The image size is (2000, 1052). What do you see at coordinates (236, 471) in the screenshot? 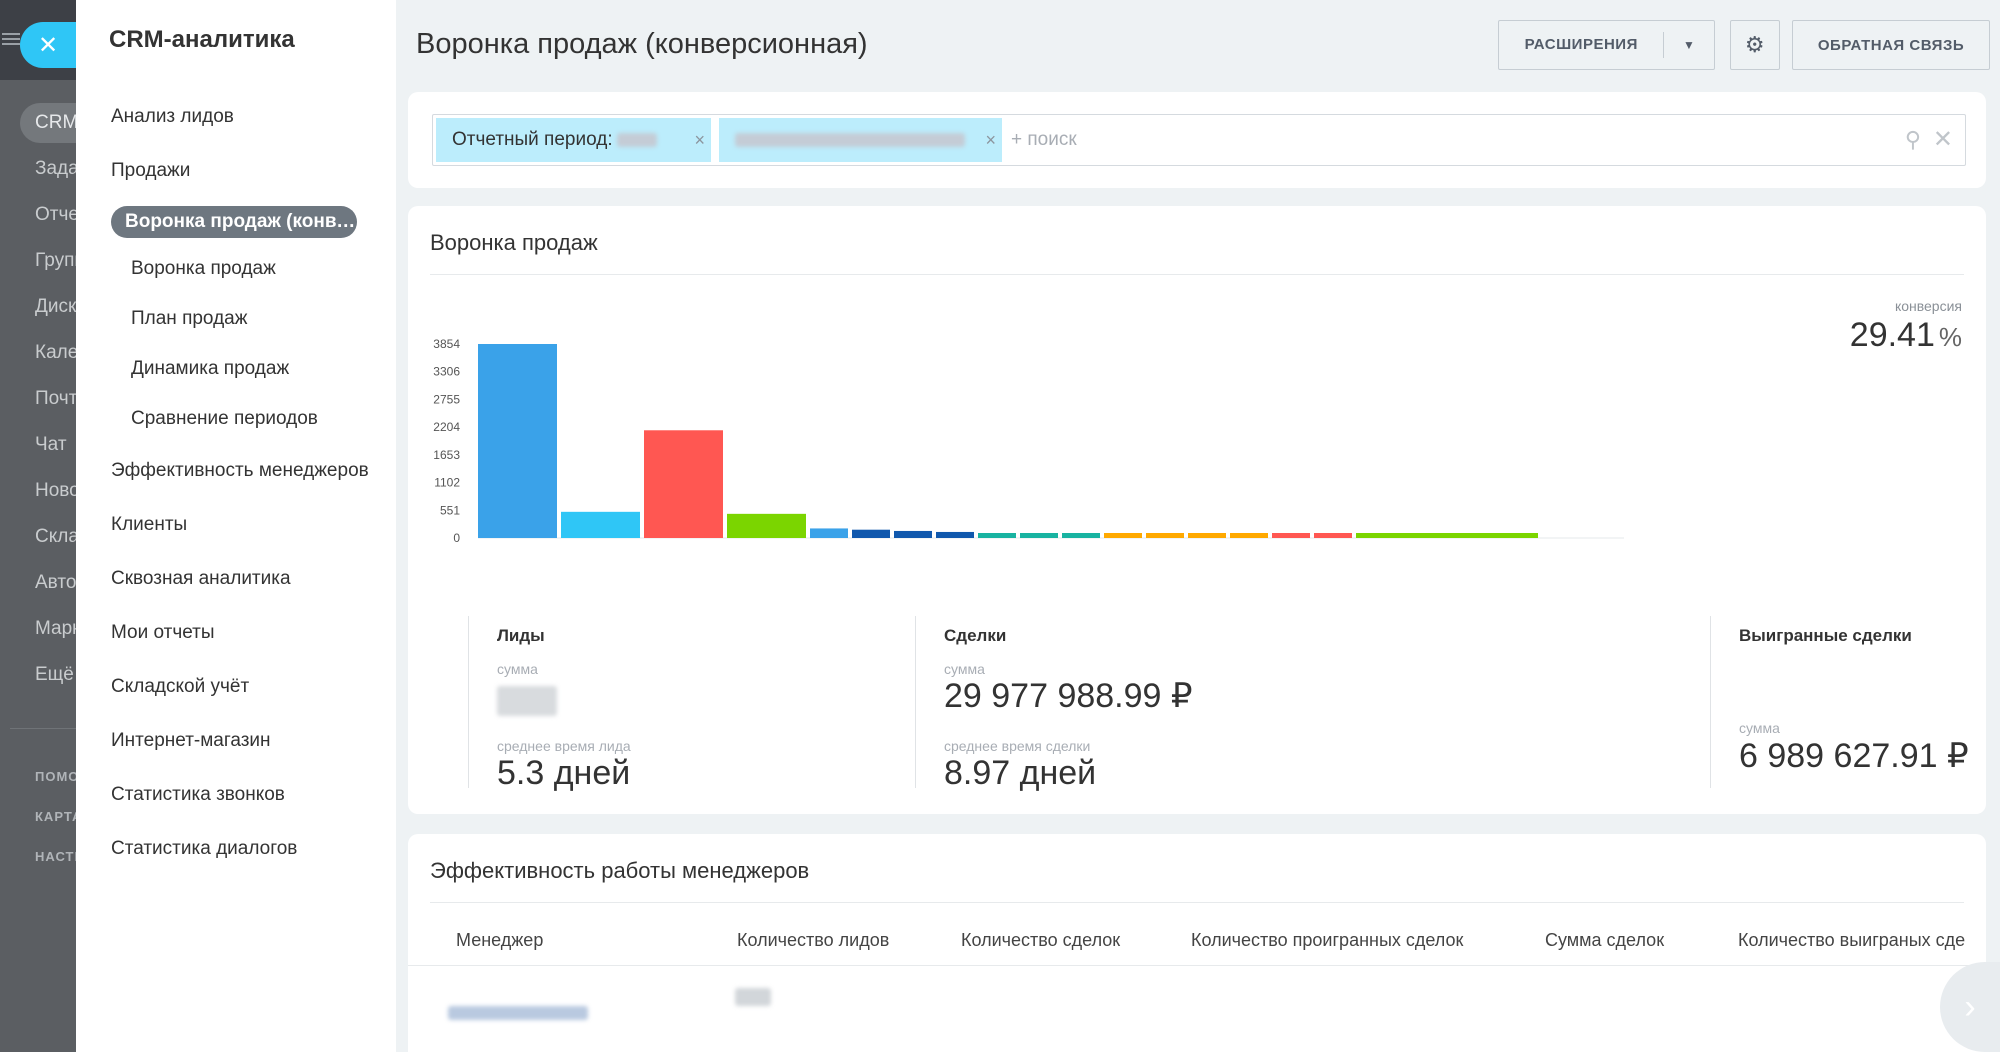
I see `menu-item: Эффективность менеджеров` at bounding box center [236, 471].